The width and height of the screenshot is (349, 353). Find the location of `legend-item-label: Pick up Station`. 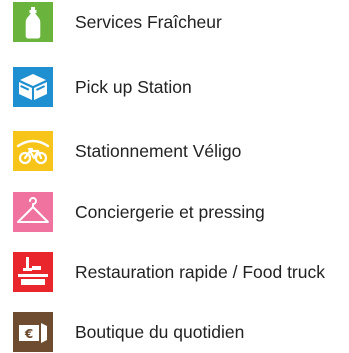

legend-item-label: Pick up Station is located at coordinates (133, 86).